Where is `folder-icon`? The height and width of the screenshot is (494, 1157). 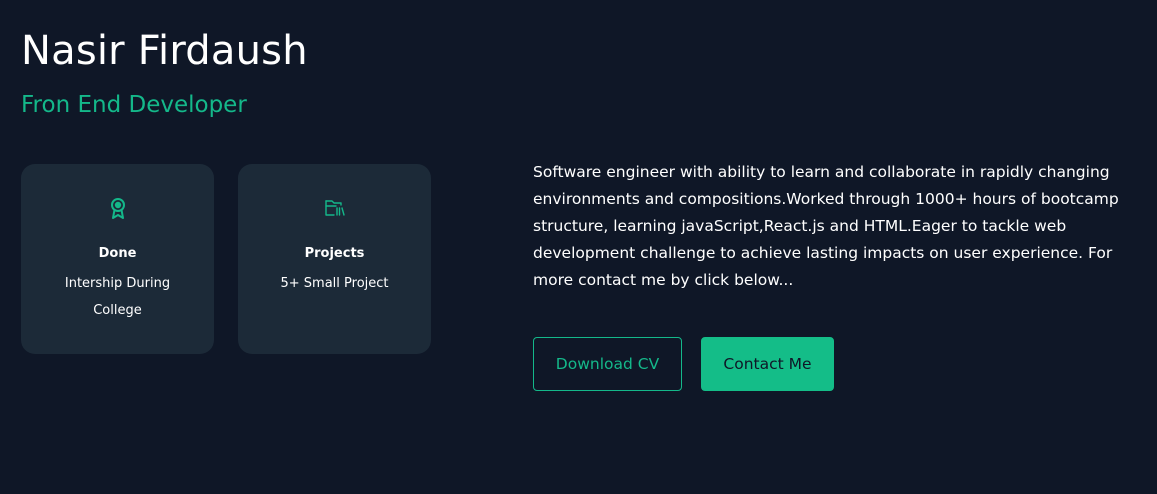 folder-icon is located at coordinates (334, 208).